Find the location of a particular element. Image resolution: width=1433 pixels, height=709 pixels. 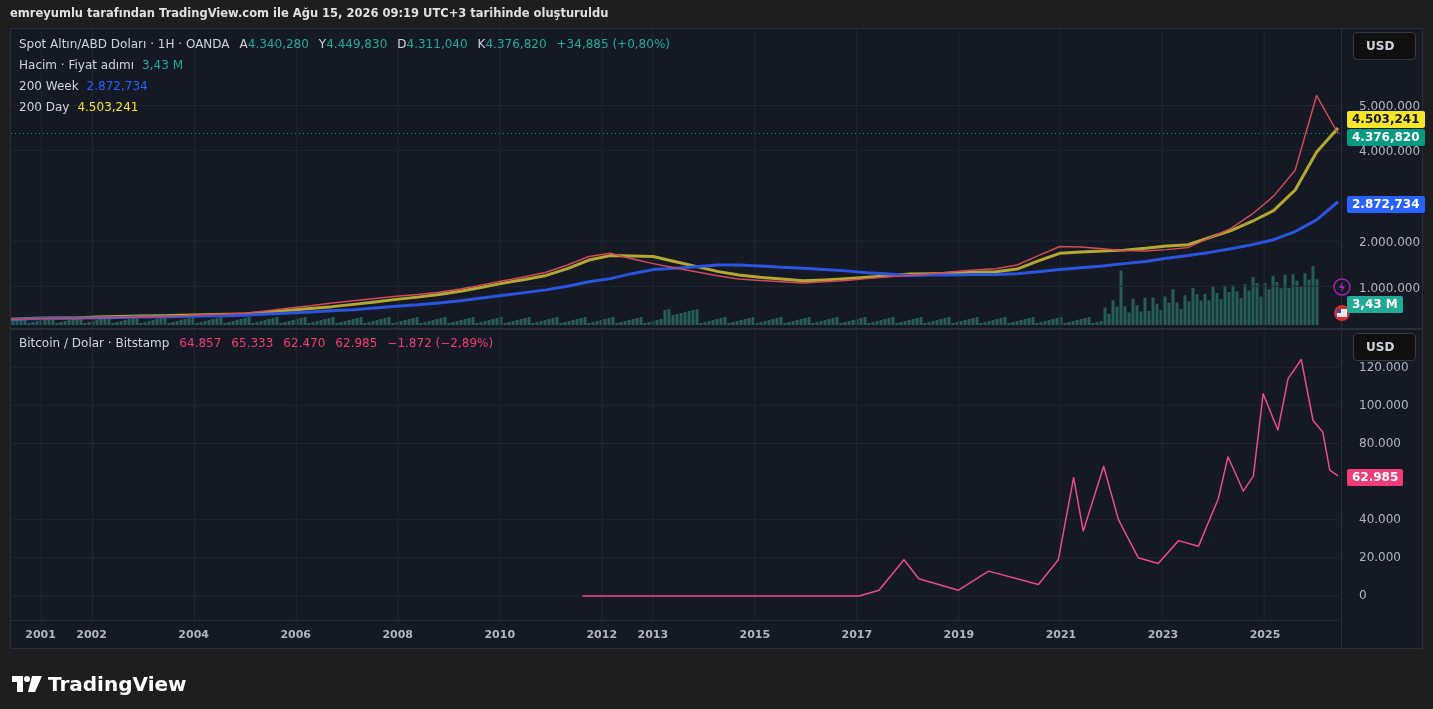

price-axis-label: 5.000.000 is located at coordinates (1390, 106).